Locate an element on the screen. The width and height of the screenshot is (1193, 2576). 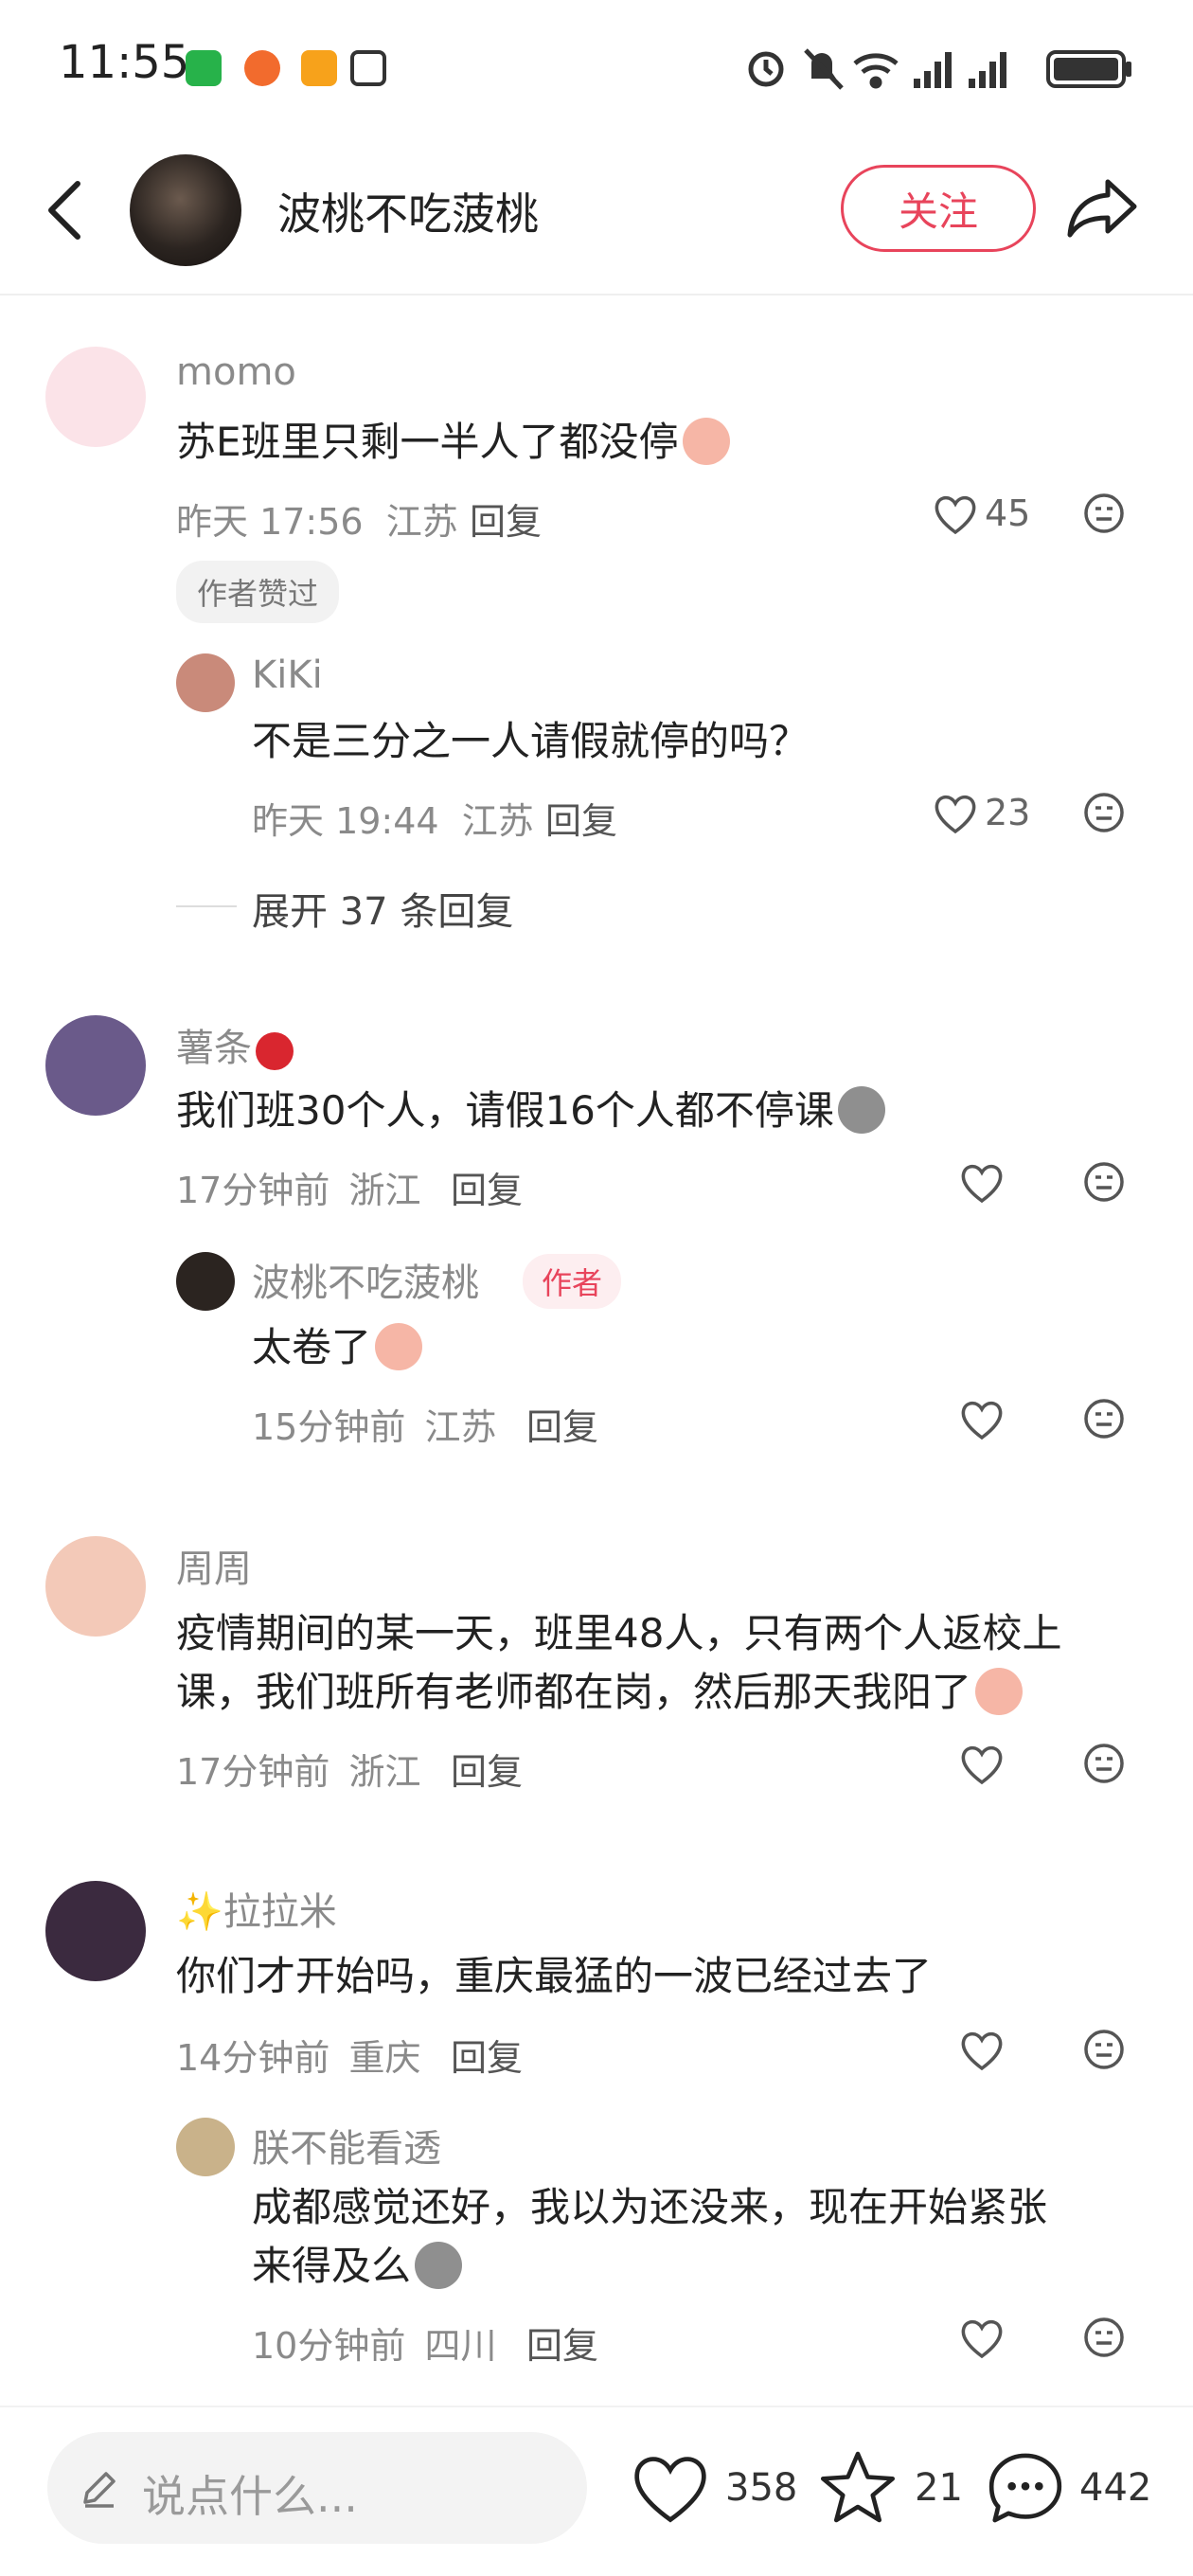
star-total: 21 is located at coordinates (939, 2488).